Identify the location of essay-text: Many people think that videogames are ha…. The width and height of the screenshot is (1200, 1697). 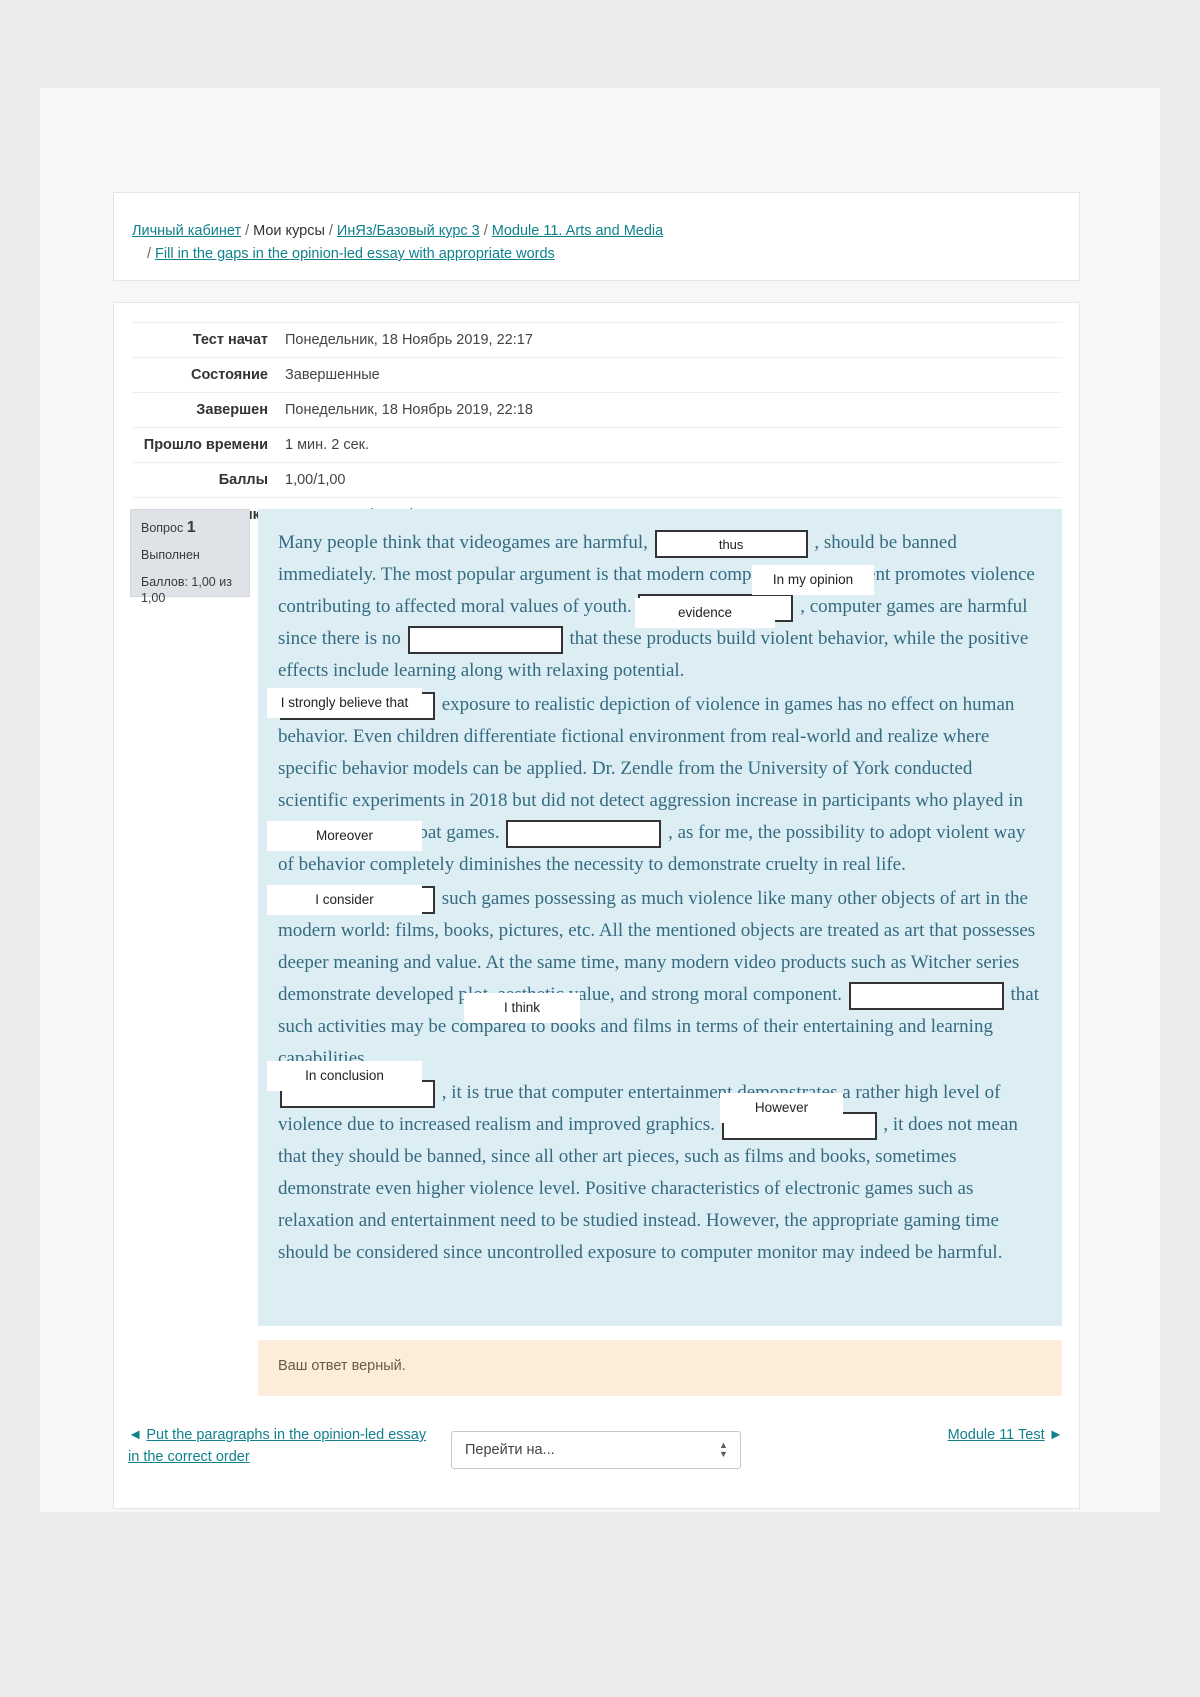
(463, 542).